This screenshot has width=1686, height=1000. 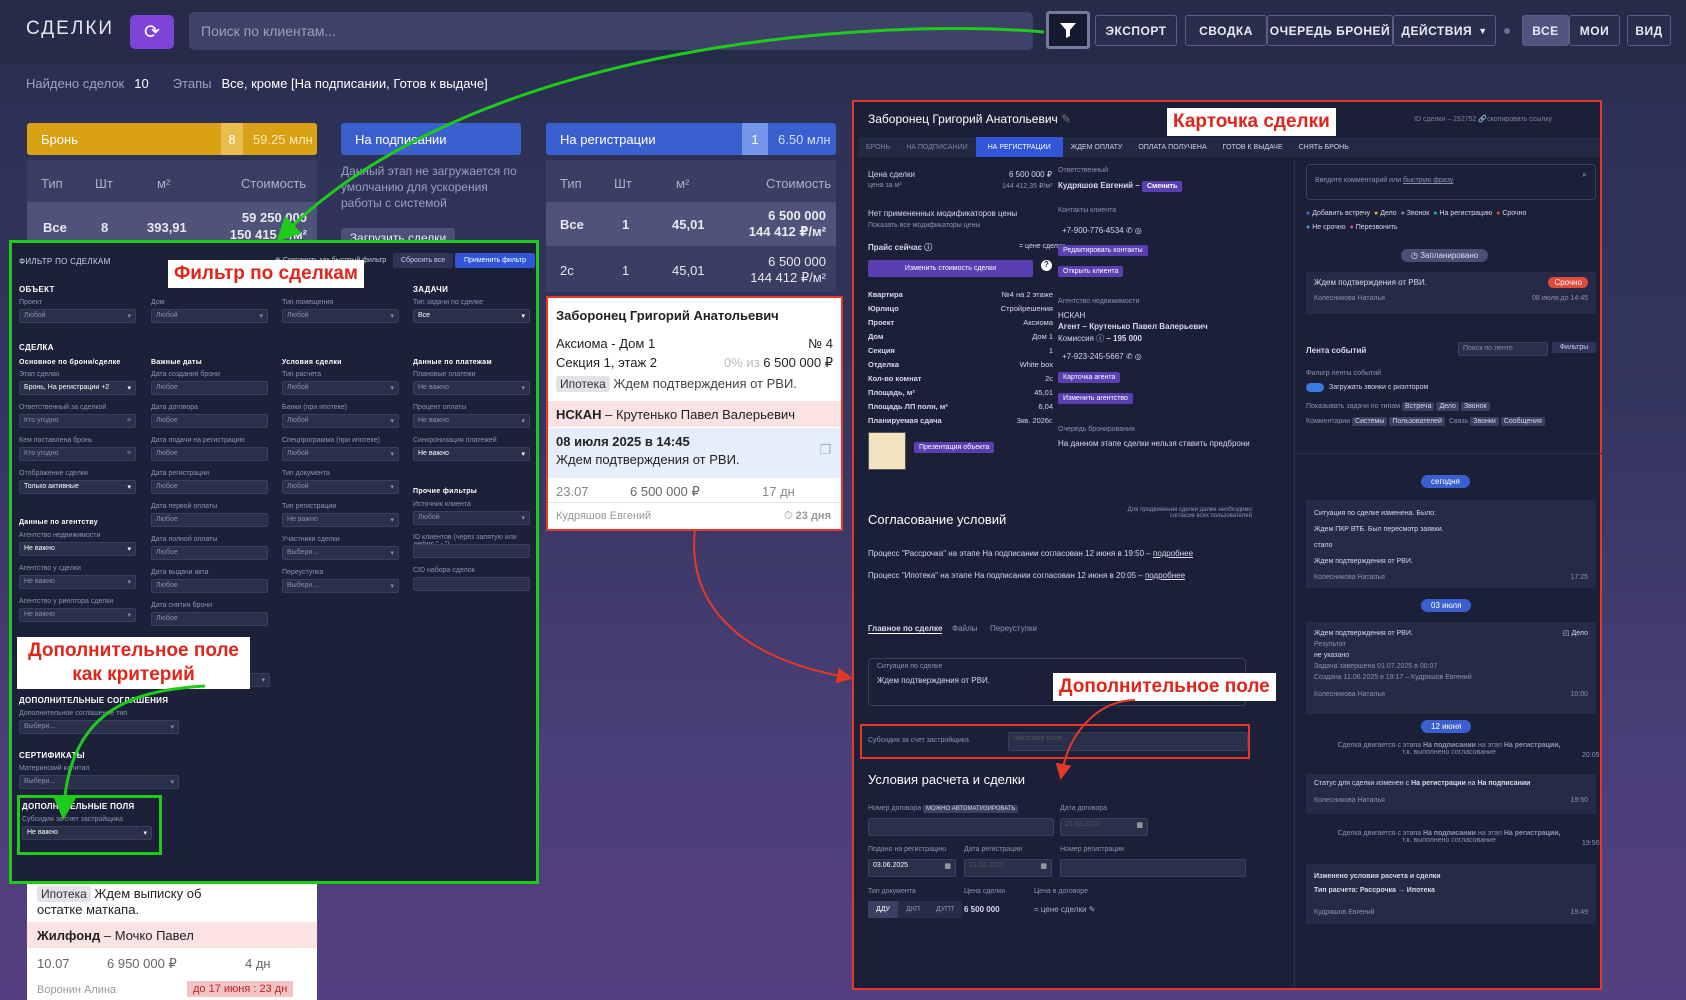 I want to click on arrow-extra-criteria, so click(x=129, y=752).